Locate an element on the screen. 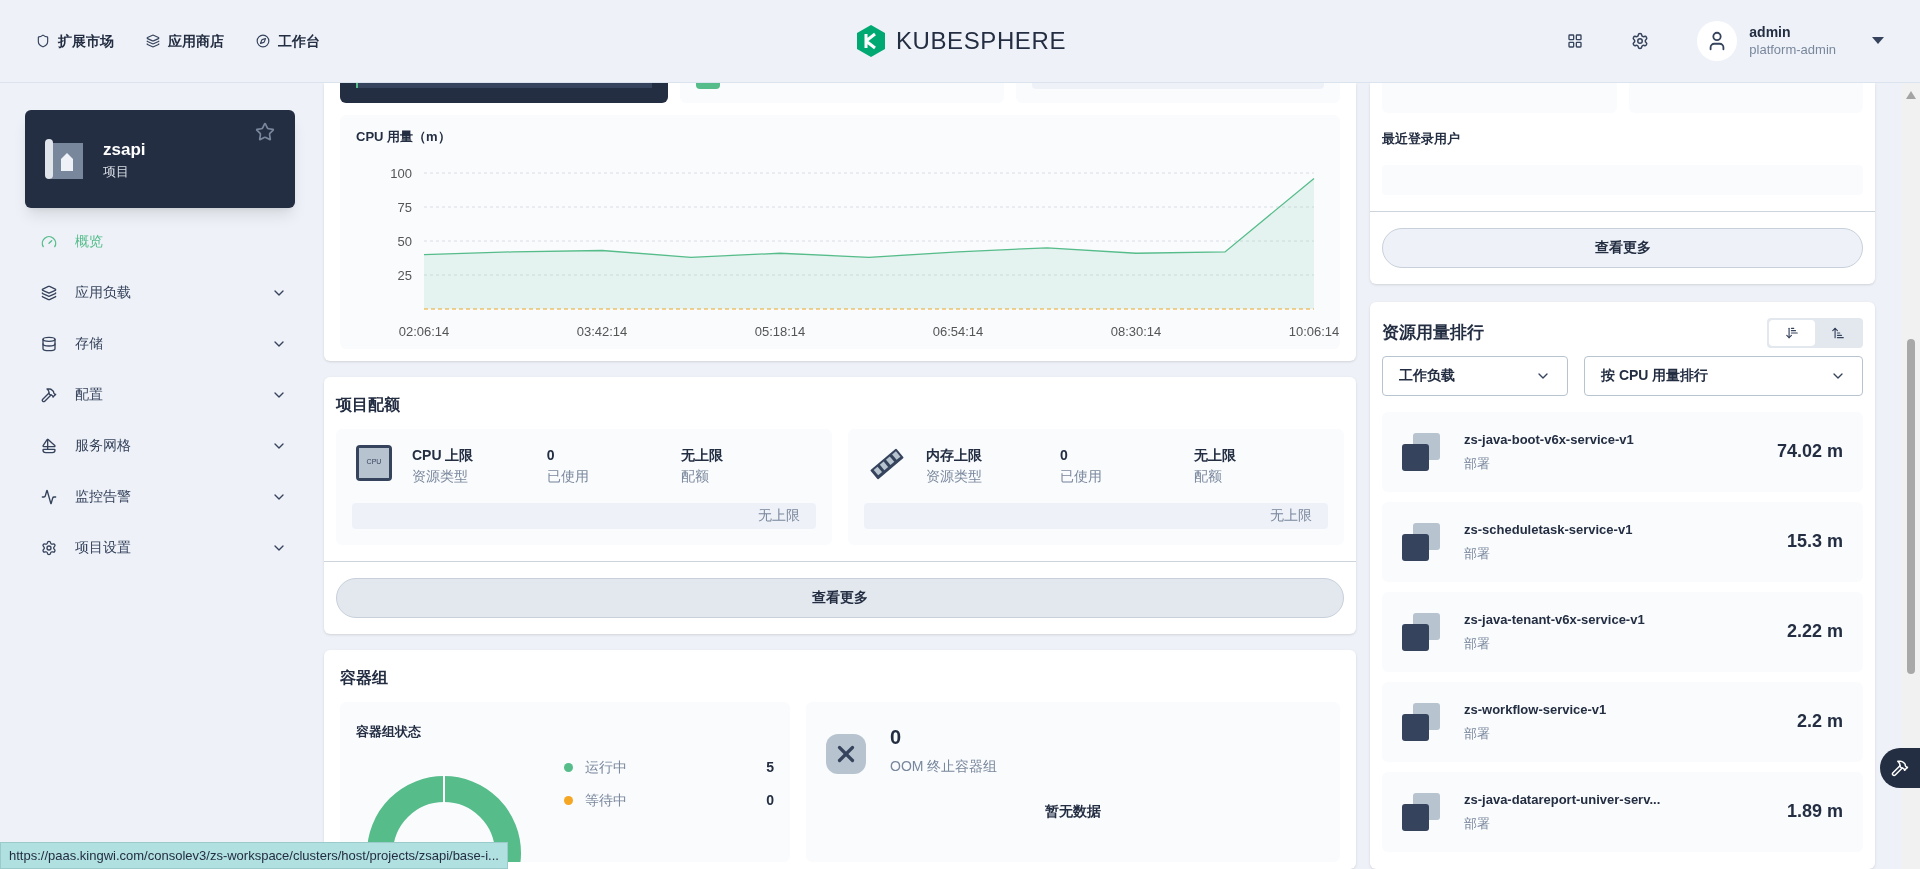  filter-select: 按 CPU 用量排行 is located at coordinates (1723, 375).